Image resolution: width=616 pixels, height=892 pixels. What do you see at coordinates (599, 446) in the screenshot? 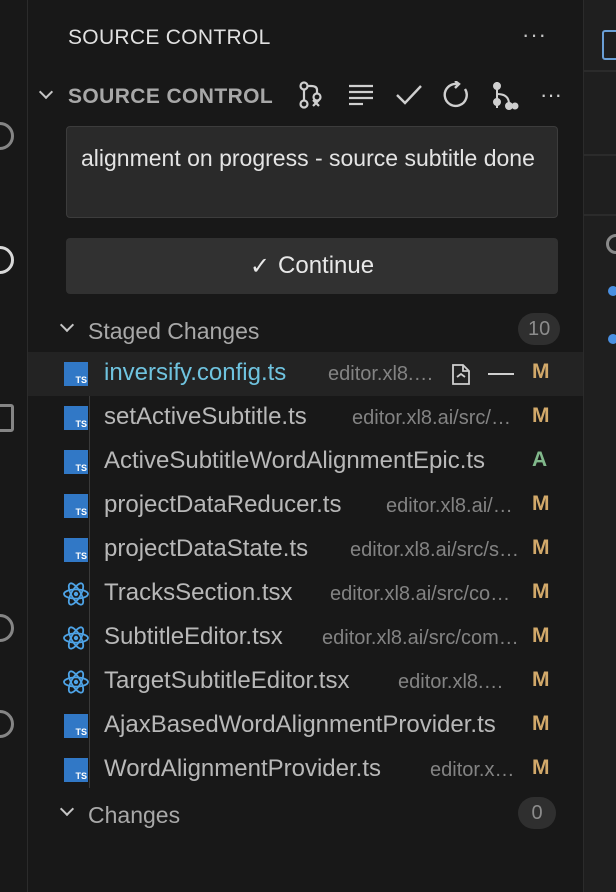
I see `editor-area-edge` at bounding box center [599, 446].